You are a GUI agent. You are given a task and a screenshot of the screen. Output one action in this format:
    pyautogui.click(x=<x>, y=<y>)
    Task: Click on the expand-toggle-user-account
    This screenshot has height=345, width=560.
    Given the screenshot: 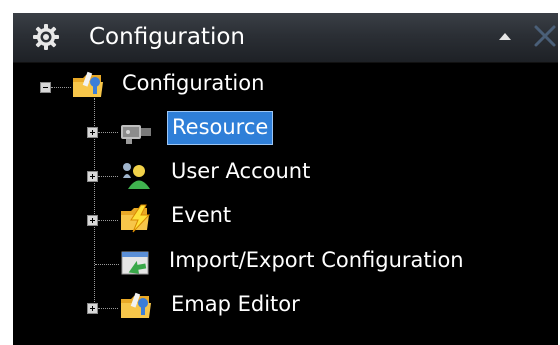 What is the action you would take?
    pyautogui.click(x=92, y=176)
    